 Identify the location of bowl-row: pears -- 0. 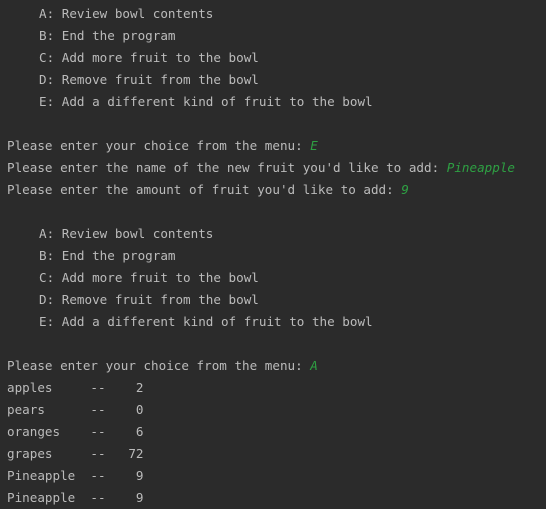
(75, 409).